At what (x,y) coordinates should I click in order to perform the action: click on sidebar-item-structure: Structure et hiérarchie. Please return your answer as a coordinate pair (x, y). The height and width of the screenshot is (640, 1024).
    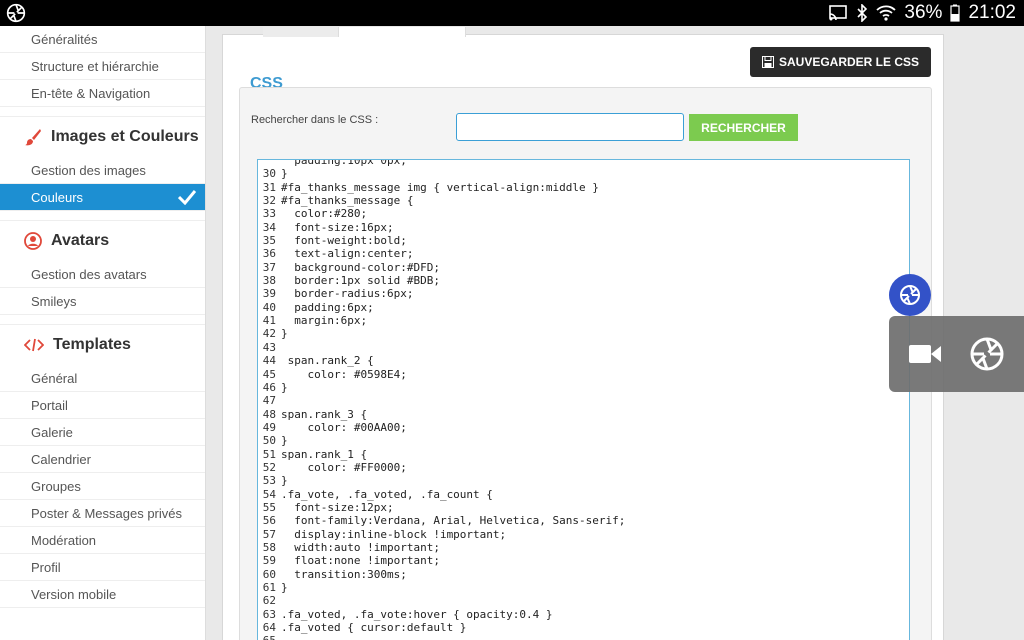
    Looking at the image, I should click on (102, 66).